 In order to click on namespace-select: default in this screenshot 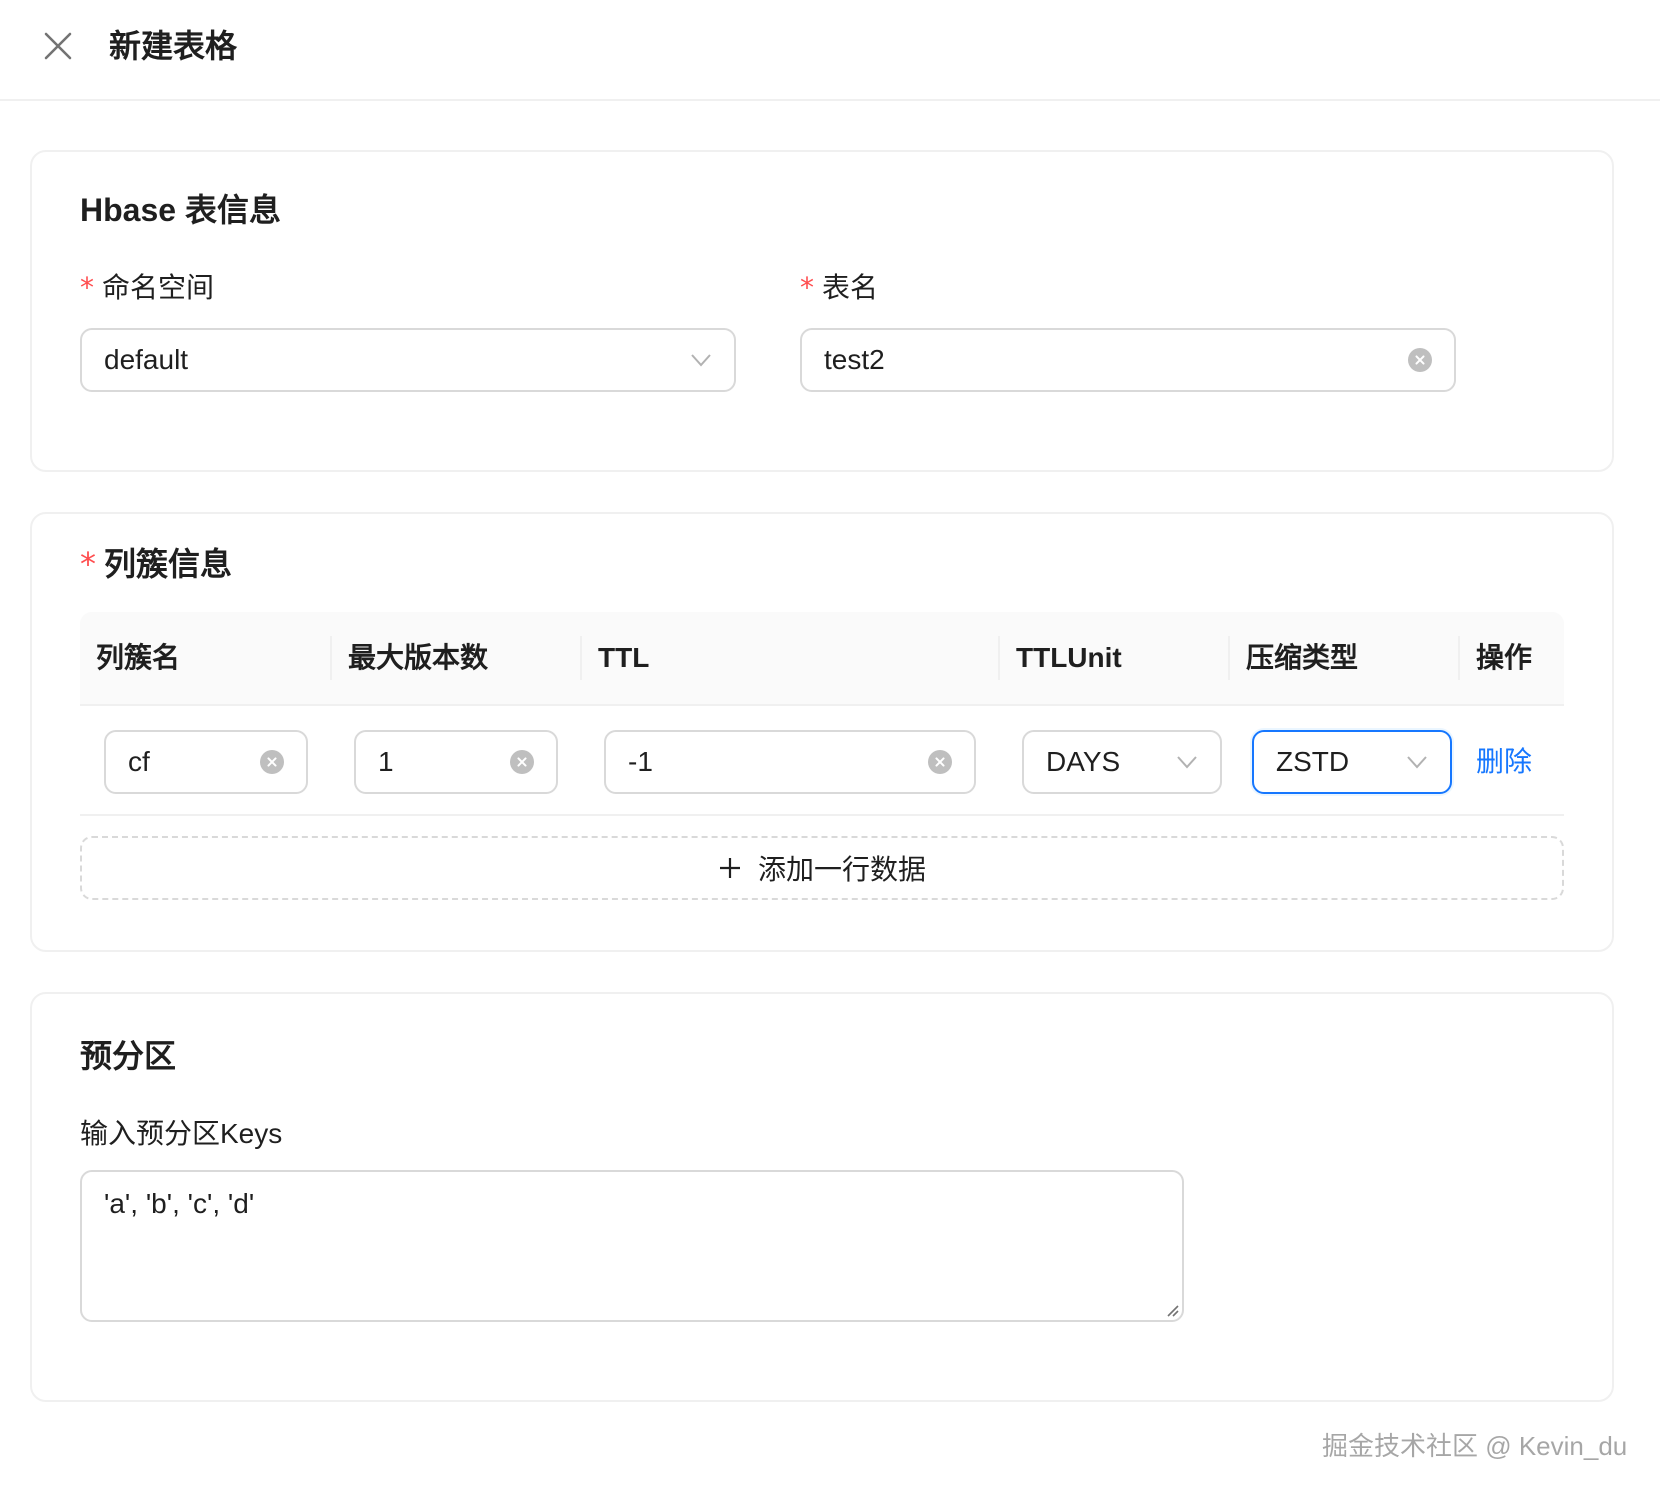, I will do `click(408, 360)`.